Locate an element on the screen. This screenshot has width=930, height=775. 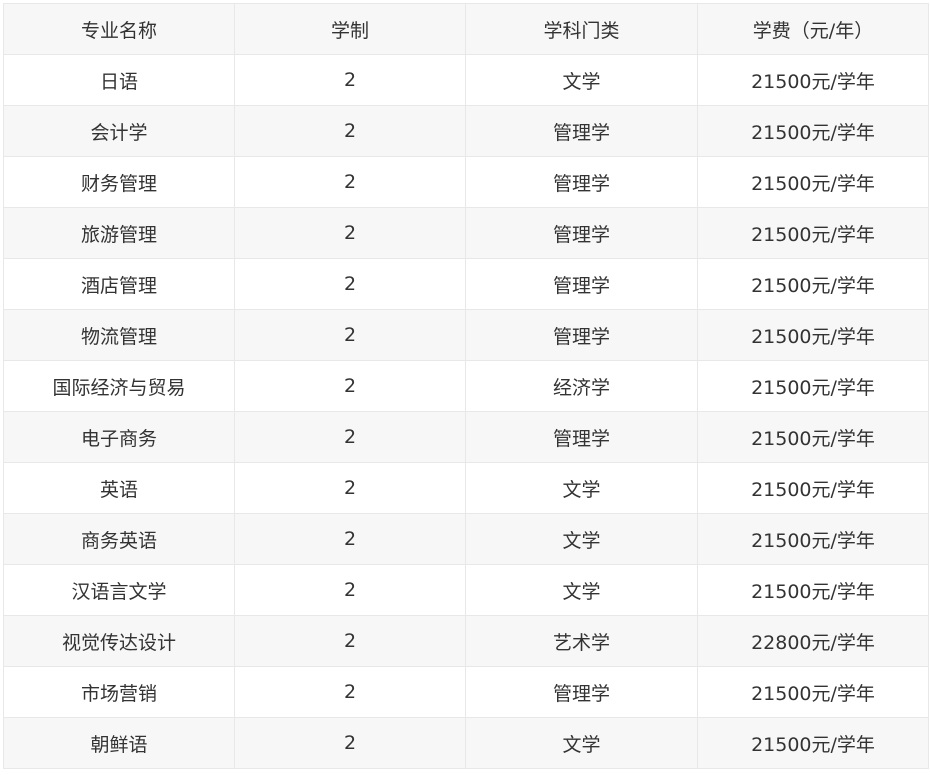
table-row: 会计学 2 管理学 21500元/学年 is located at coordinates (466, 131).